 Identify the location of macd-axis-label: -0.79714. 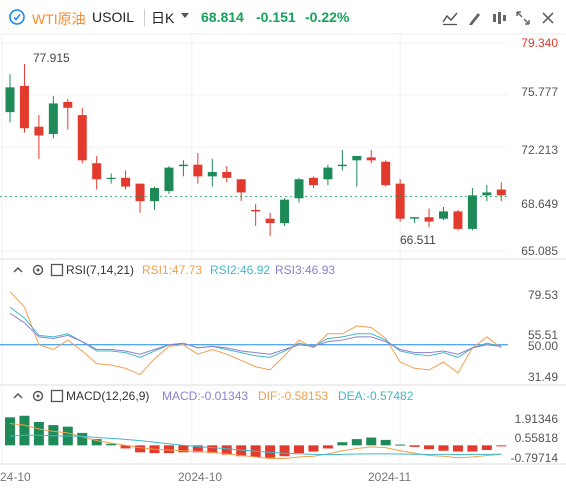
(534, 458).